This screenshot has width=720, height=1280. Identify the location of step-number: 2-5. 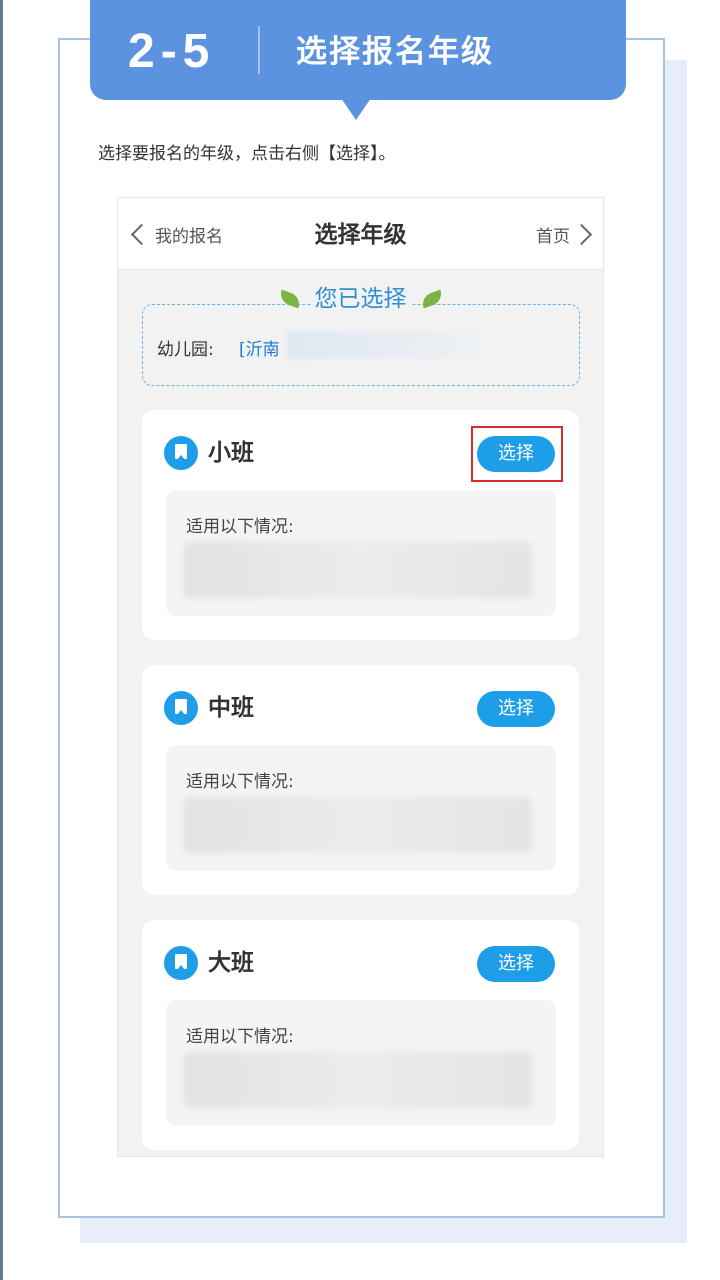
(172, 51).